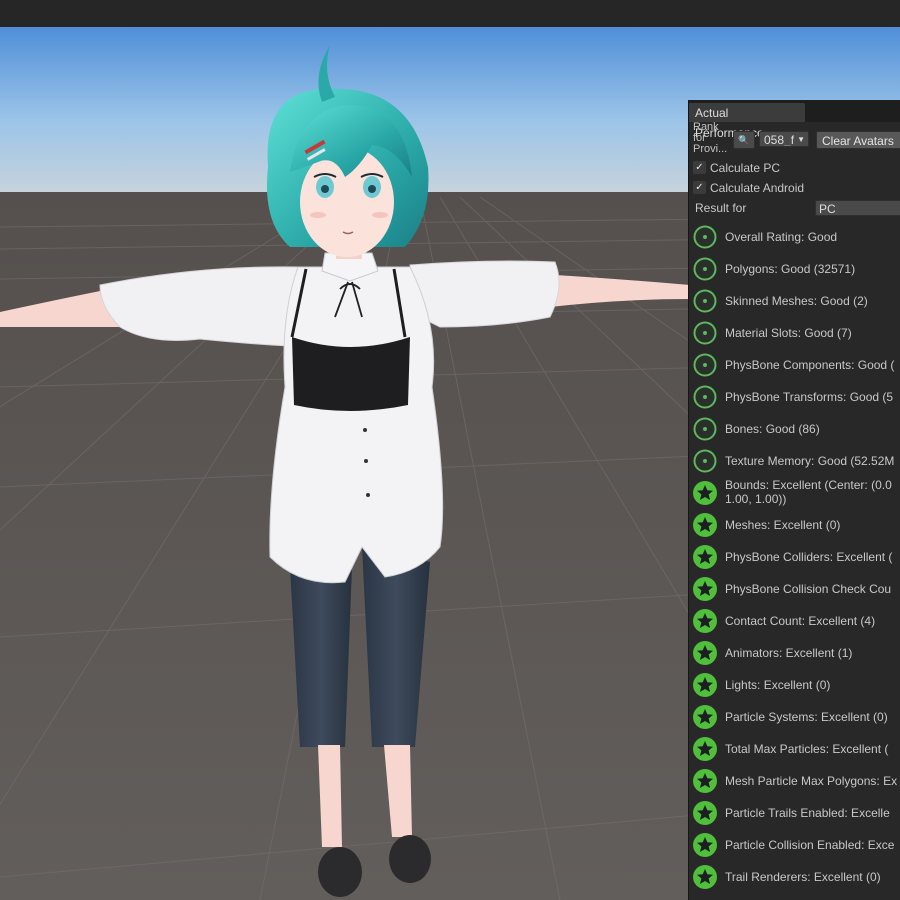 This screenshot has height=900, width=900. I want to click on stat-text: Skinned Meshes: Good (2), so click(796, 301).